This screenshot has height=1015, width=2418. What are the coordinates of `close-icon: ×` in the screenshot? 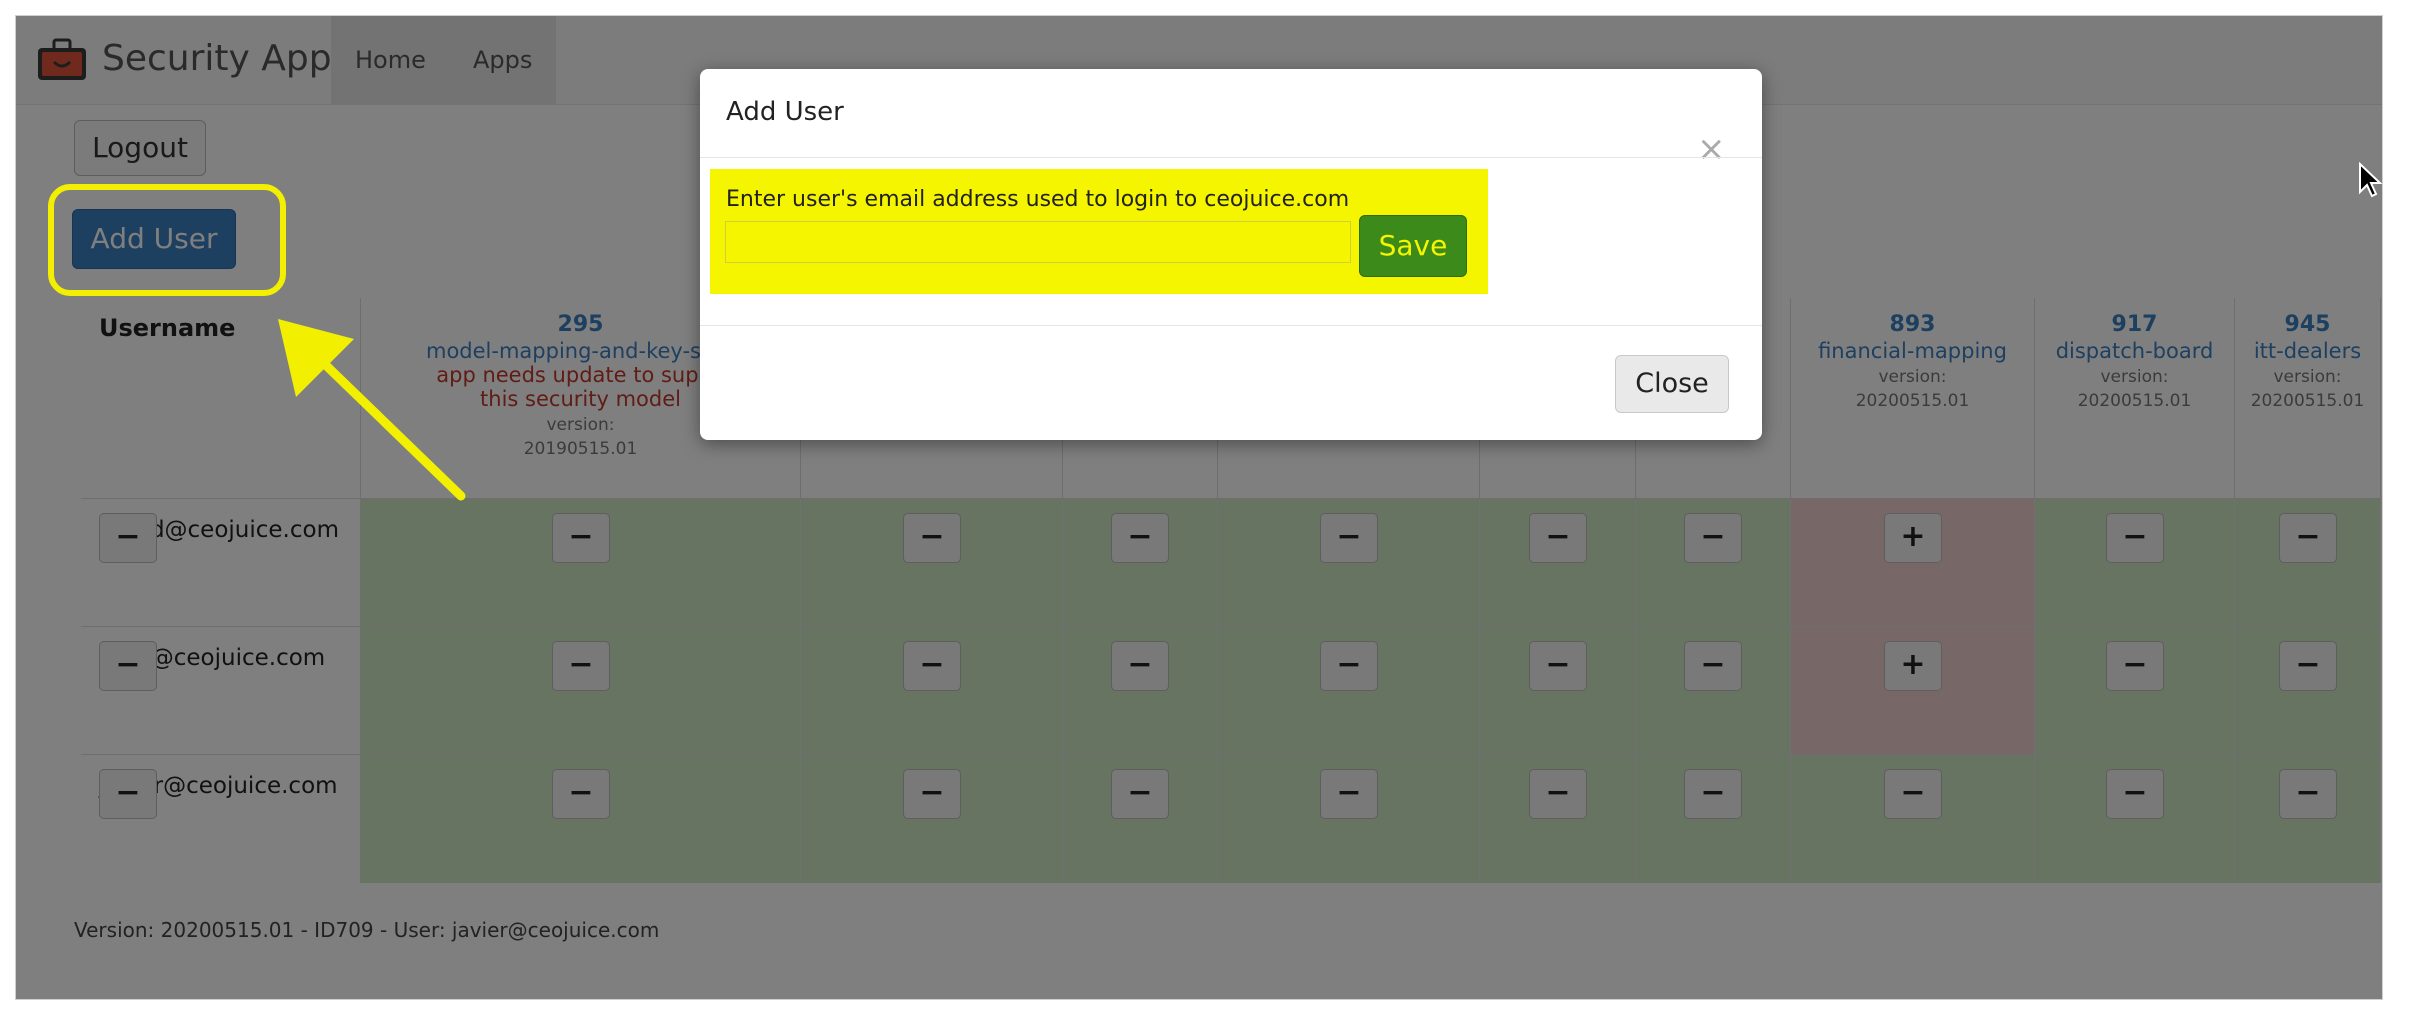 It's located at (1711, 149).